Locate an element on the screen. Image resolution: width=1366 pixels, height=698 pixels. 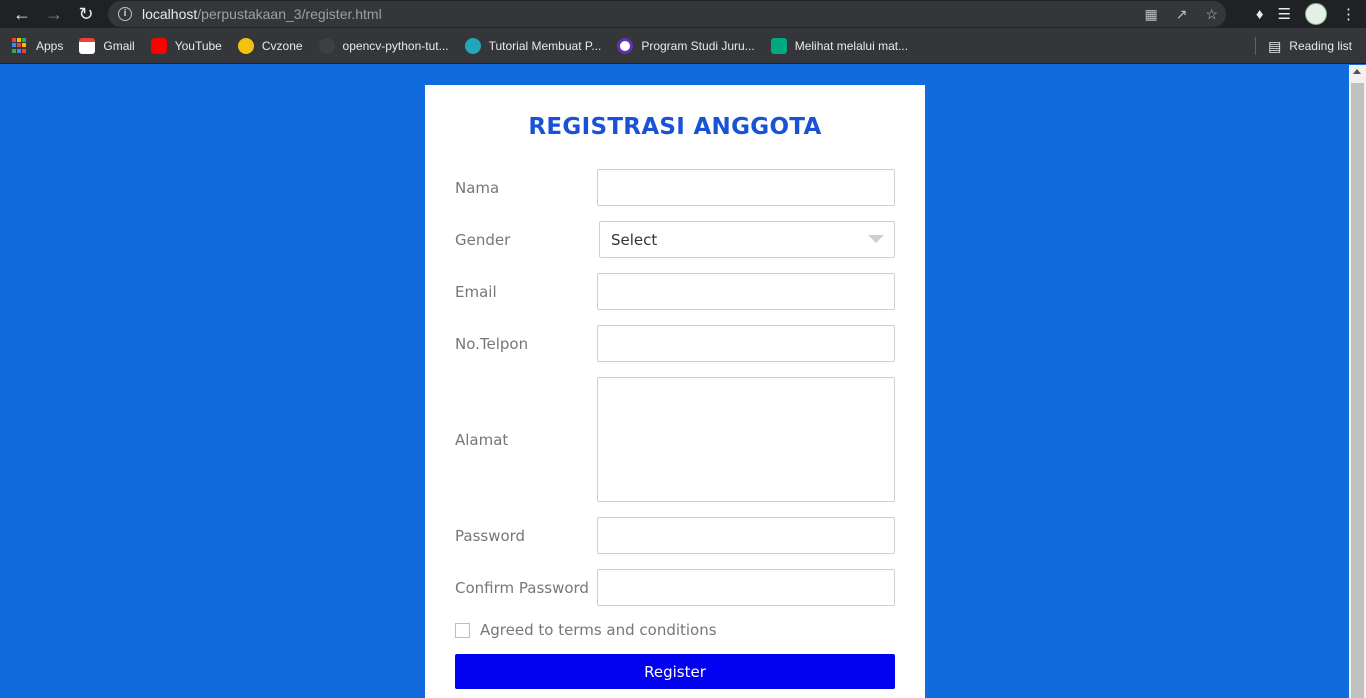
info-icon: i is located at coordinates (125, 14).